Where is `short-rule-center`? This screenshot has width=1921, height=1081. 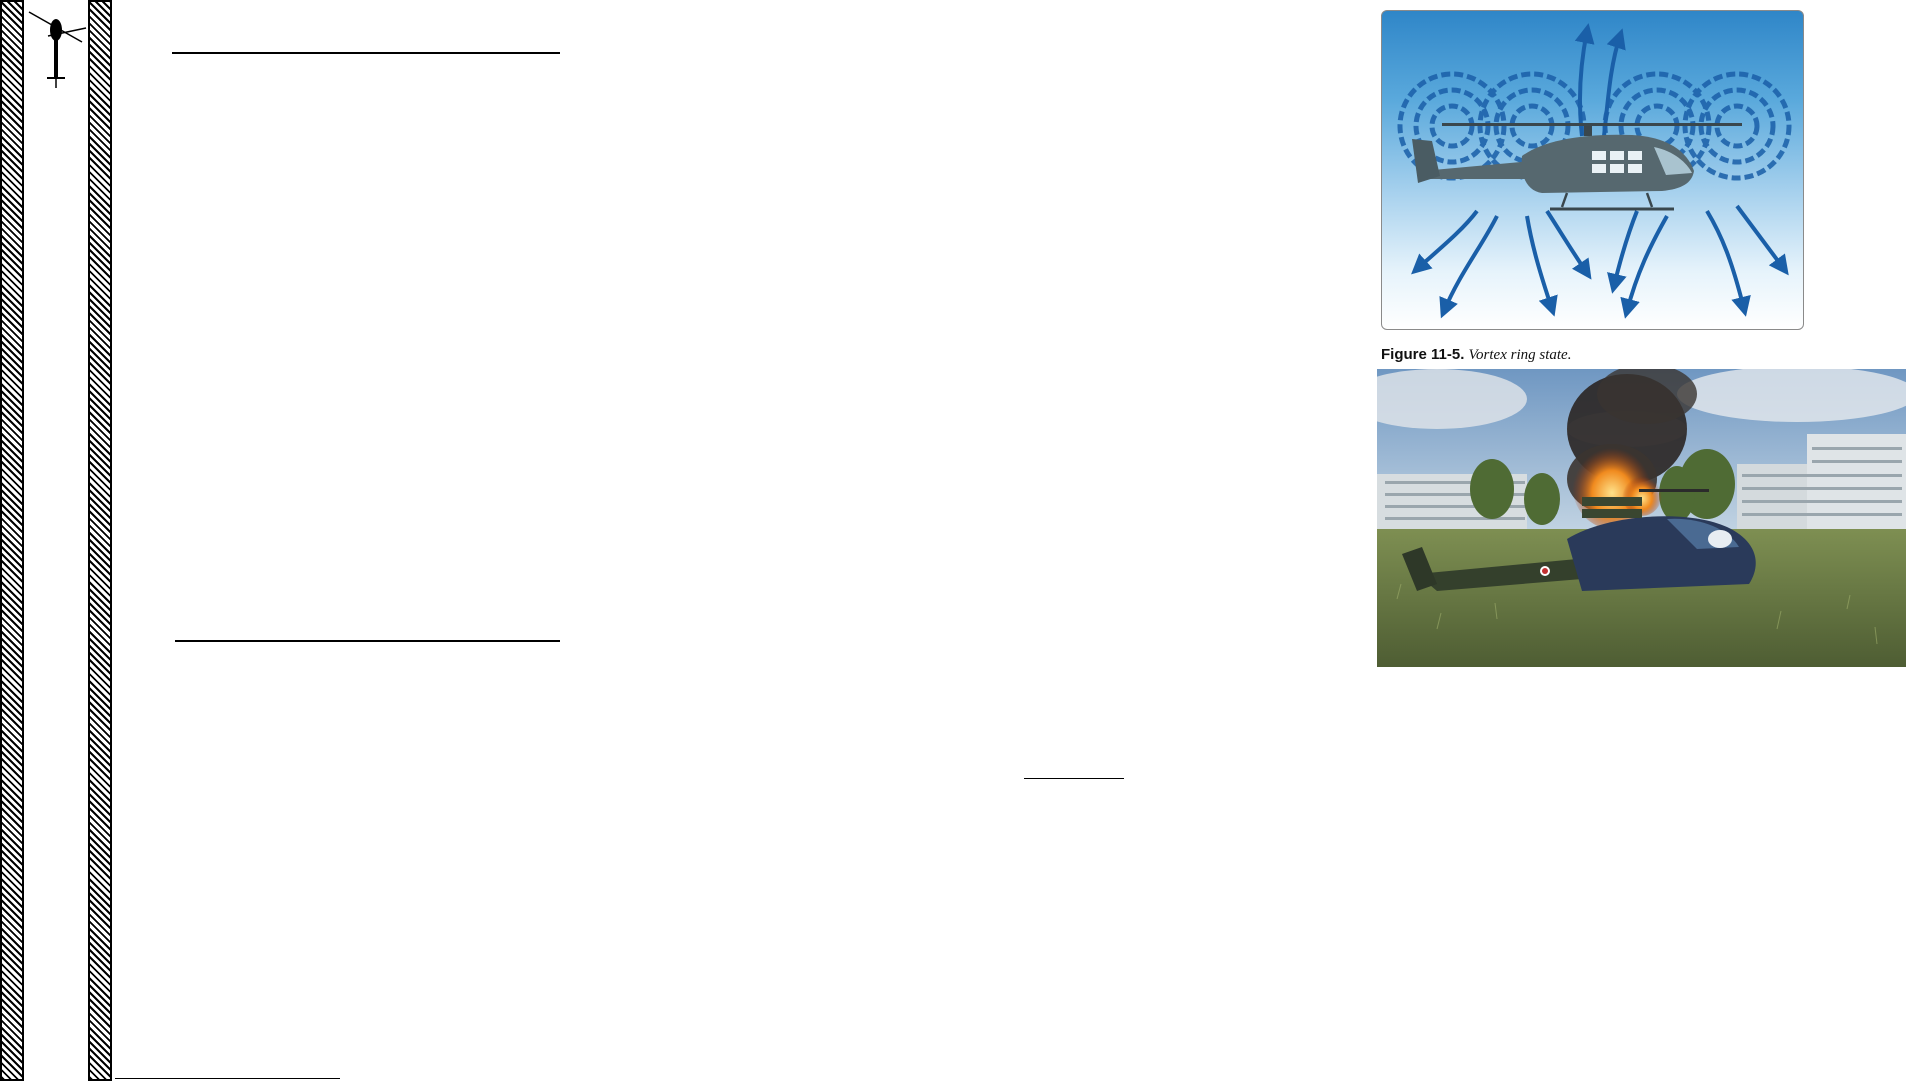
short-rule-center is located at coordinates (1074, 778).